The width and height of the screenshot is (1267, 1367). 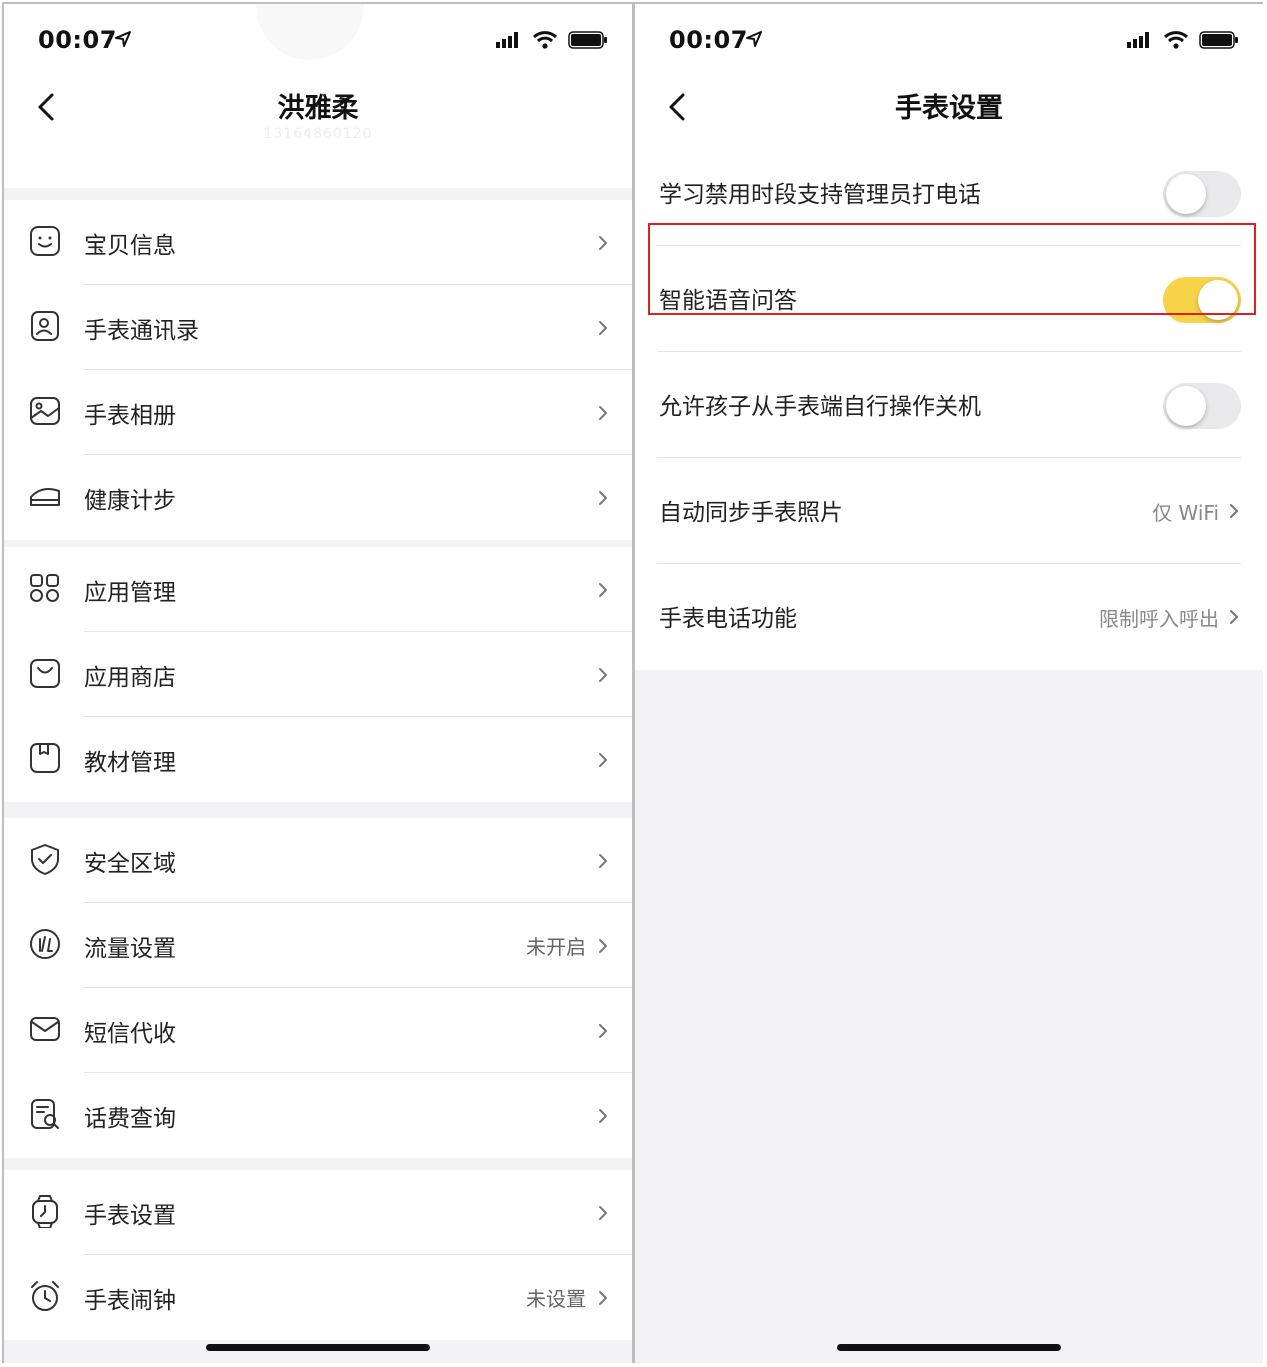 I want to click on menu-item-label: 手表通讯录, so click(x=141, y=330).